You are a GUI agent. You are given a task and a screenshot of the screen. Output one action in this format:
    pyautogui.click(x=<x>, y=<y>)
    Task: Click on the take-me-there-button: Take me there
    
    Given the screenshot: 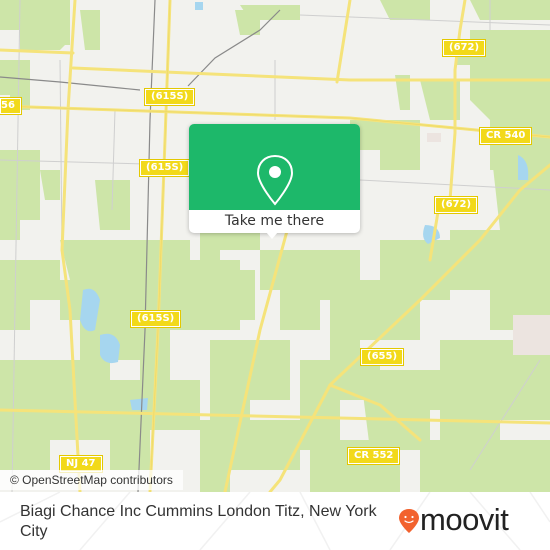 What is the action you would take?
    pyautogui.click(x=274, y=221)
    